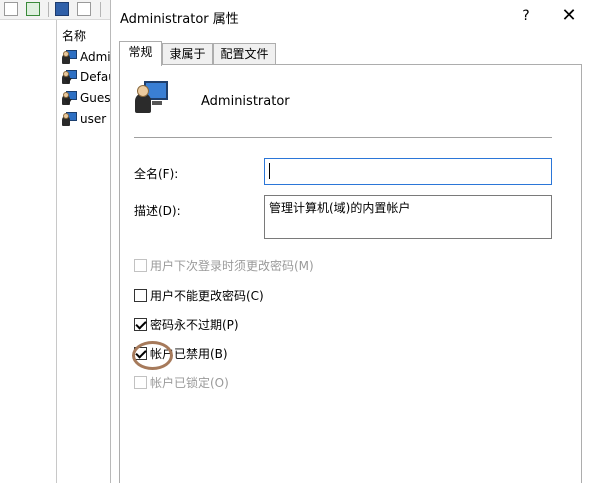 The height and width of the screenshot is (483, 600). What do you see at coordinates (140, 53) in the screenshot?
I see `tab-general: 常规` at bounding box center [140, 53].